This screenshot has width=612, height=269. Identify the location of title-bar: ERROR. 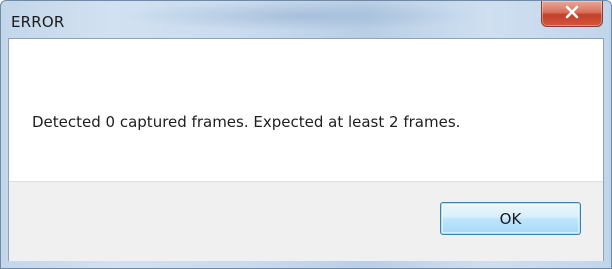
(306, 19).